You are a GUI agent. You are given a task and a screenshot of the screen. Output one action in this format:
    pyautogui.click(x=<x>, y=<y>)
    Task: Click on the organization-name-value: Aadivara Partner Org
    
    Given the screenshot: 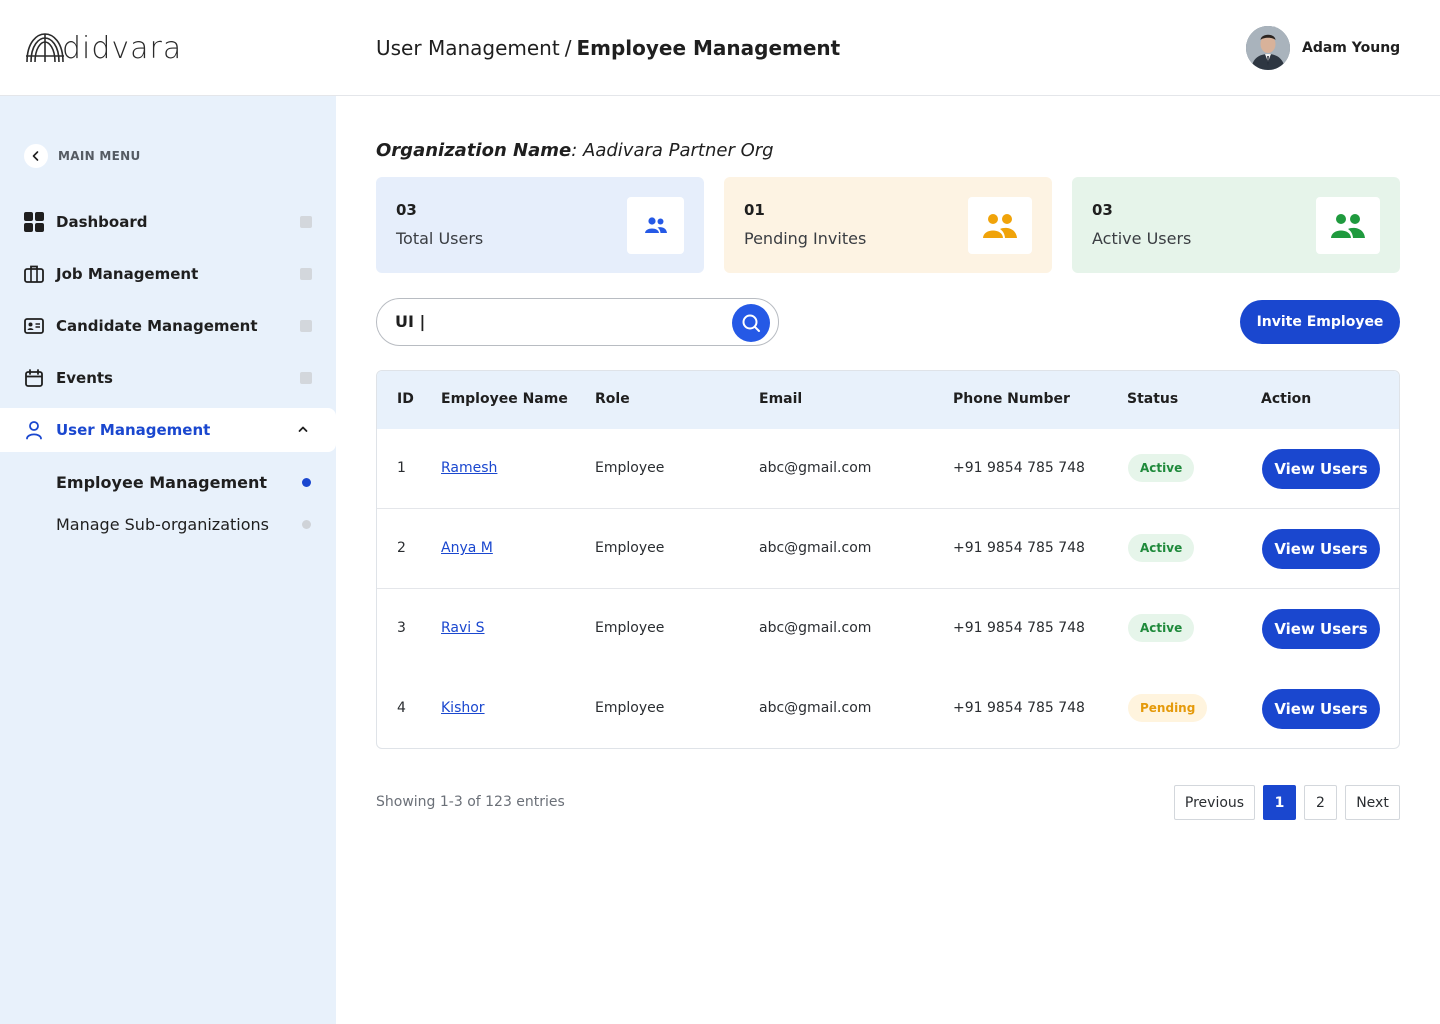 What is the action you would take?
    pyautogui.click(x=678, y=150)
    